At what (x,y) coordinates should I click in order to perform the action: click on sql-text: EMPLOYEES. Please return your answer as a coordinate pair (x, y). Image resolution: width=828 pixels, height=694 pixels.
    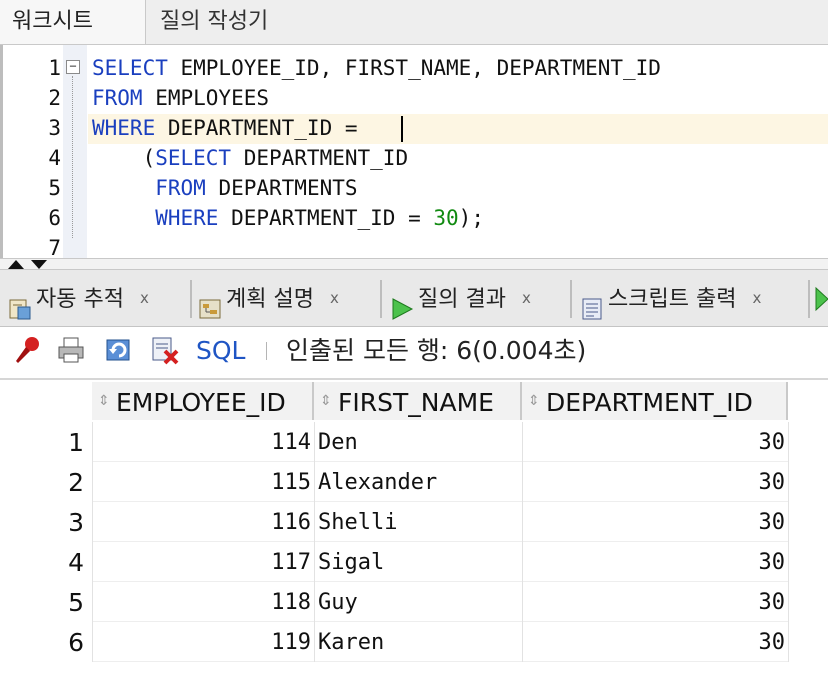
    Looking at the image, I should click on (206, 98).